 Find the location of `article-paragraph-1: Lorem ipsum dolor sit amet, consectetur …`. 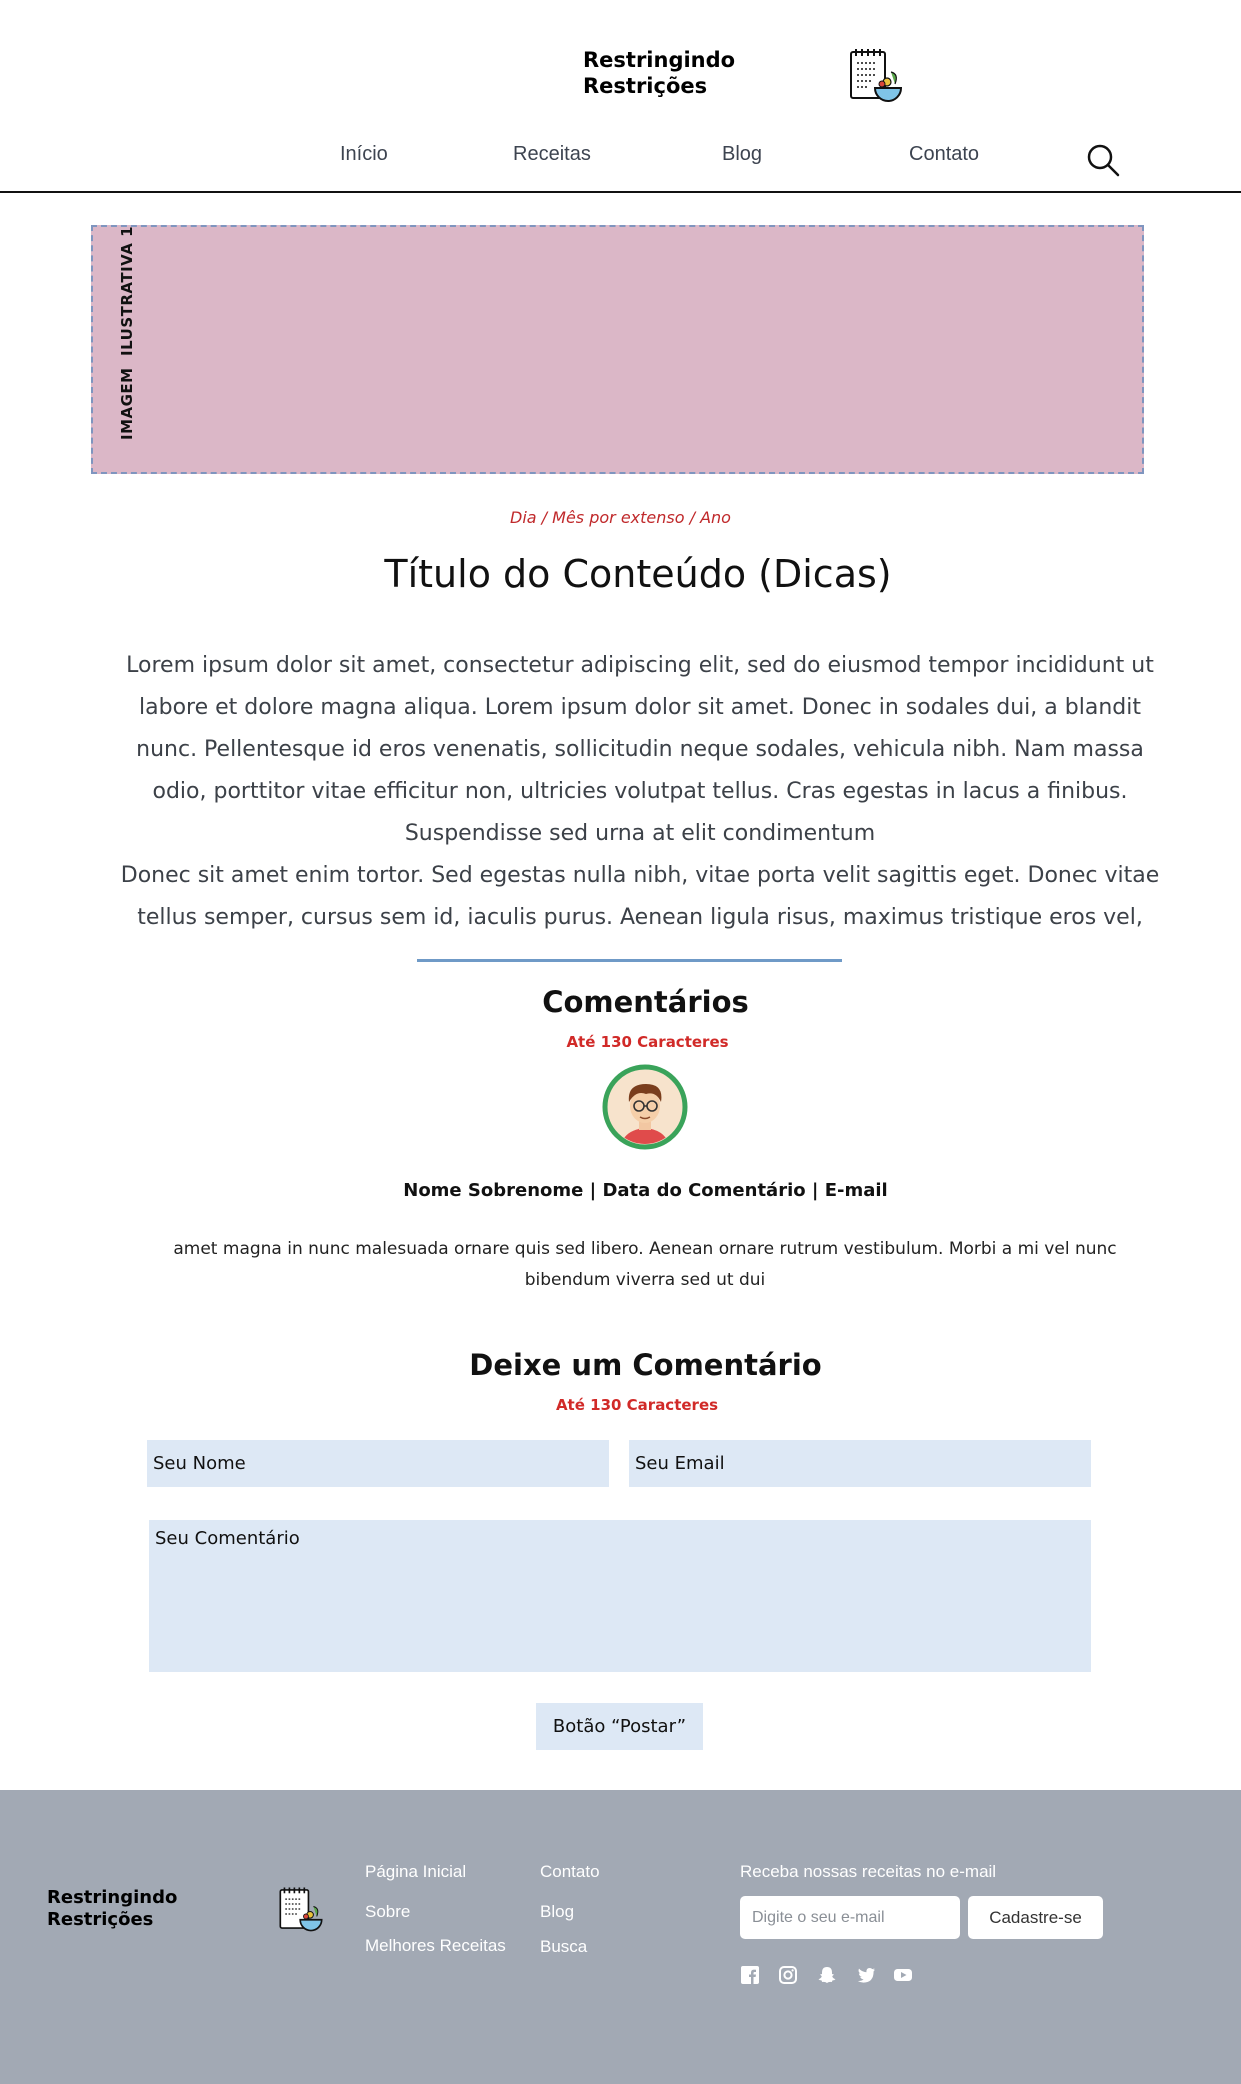

article-paragraph-1: Lorem ipsum dolor sit amet, consectetur … is located at coordinates (640, 749).